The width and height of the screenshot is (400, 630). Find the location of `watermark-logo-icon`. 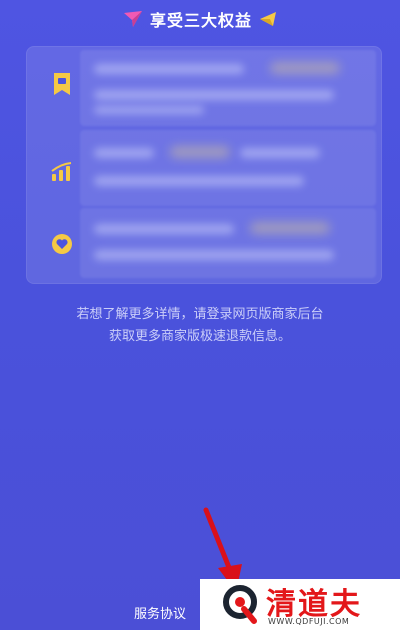

watermark-logo-icon is located at coordinates (240, 604).